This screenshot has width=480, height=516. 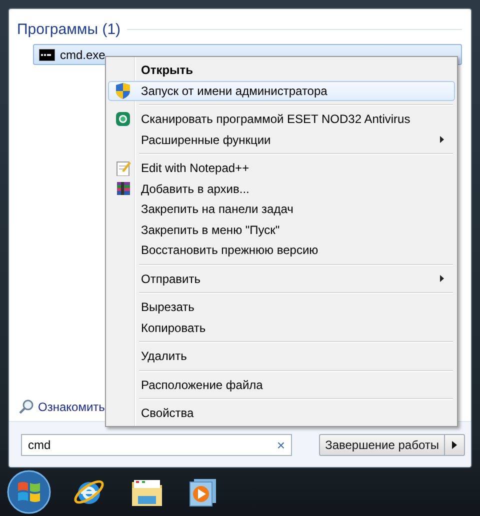 What do you see at coordinates (203, 492) in the screenshot?
I see `media-player-icon` at bounding box center [203, 492].